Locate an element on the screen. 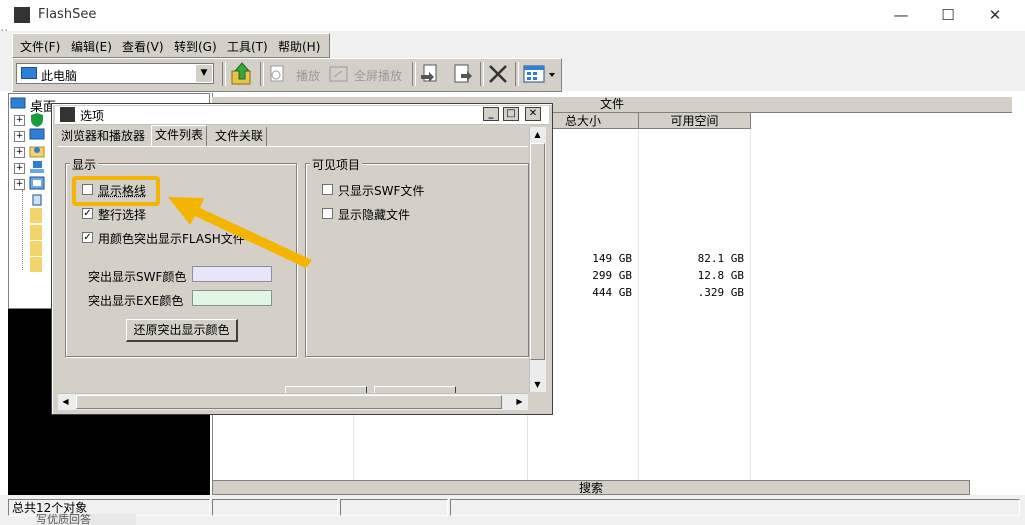 The width and height of the screenshot is (1025, 525). menu-help: 帮助(H) is located at coordinates (299, 46).